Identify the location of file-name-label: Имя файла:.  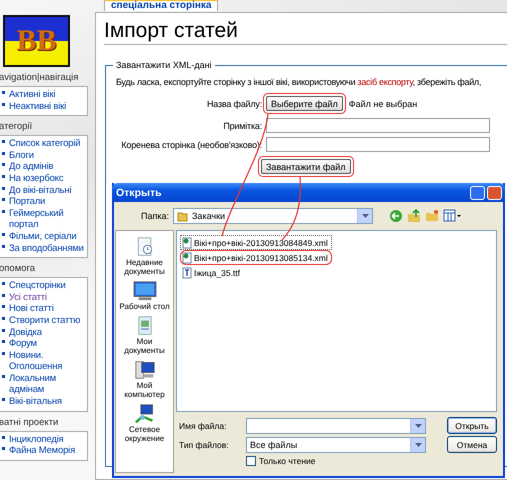
(203, 425).